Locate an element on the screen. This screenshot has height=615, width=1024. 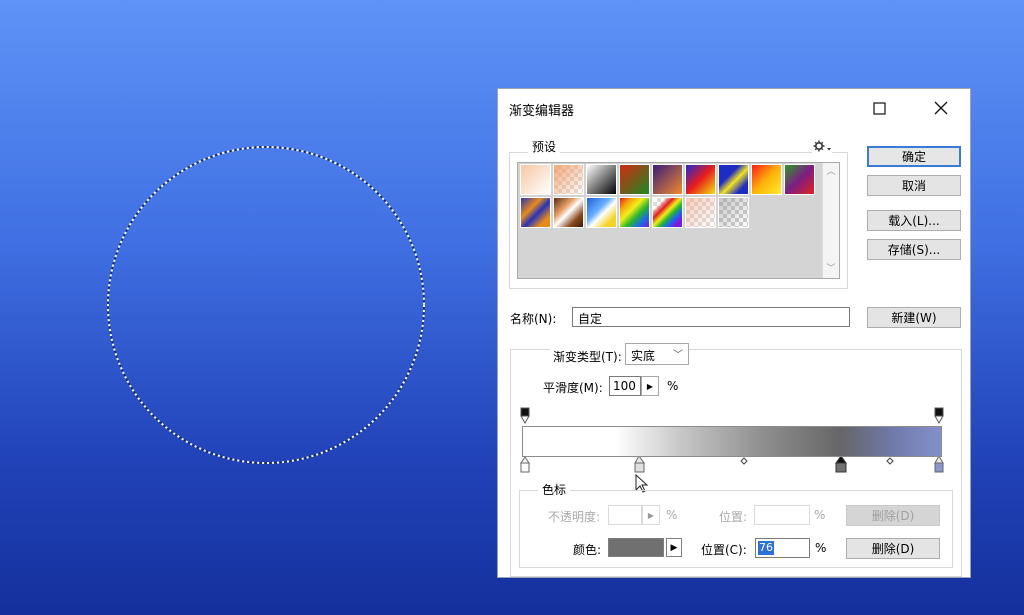
location-input: 76 is located at coordinates (782, 548).